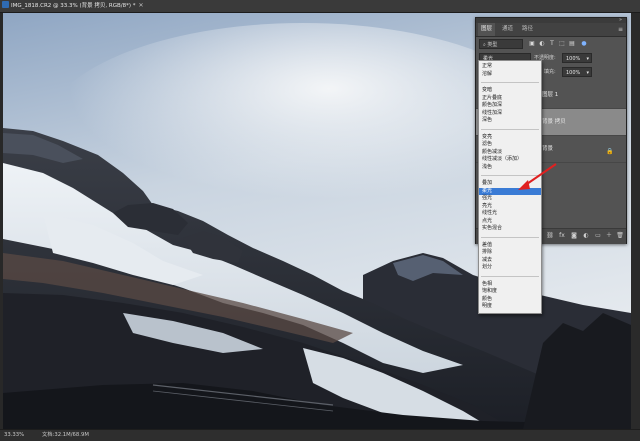 Image resolution: width=640 pixels, height=441 pixels. What do you see at coordinates (610, 151) in the screenshot?
I see `lock-icon: 🔒` at bounding box center [610, 151].